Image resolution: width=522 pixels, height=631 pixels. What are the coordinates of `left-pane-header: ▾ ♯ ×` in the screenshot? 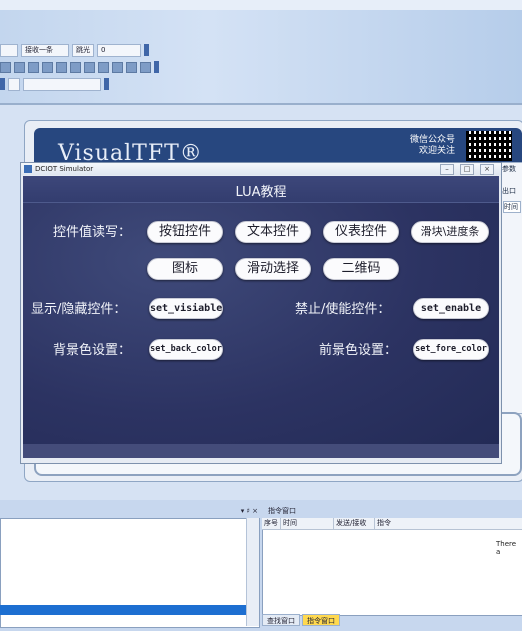 It's located at (129, 511).